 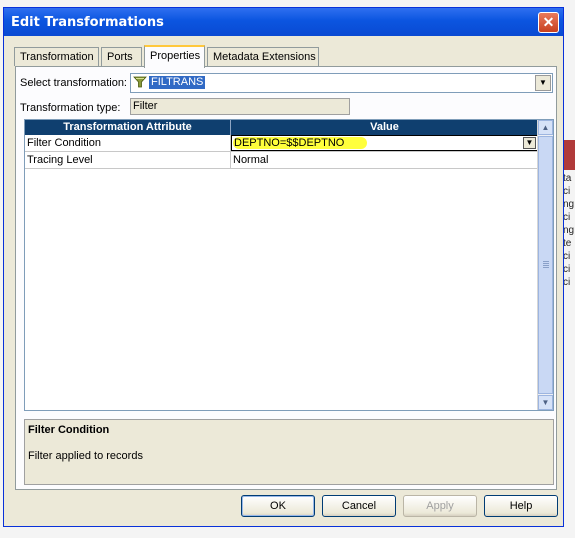 What do you see at coordinates (56, 56) in the screenshot?
I see `tab-transformation: Transformation` at bounding box center [56, 56].